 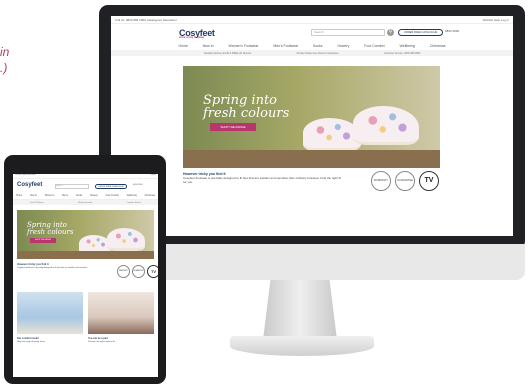 I want to click on tablet-intro-heading: However tricky you find it, so click(x=33, y=264).